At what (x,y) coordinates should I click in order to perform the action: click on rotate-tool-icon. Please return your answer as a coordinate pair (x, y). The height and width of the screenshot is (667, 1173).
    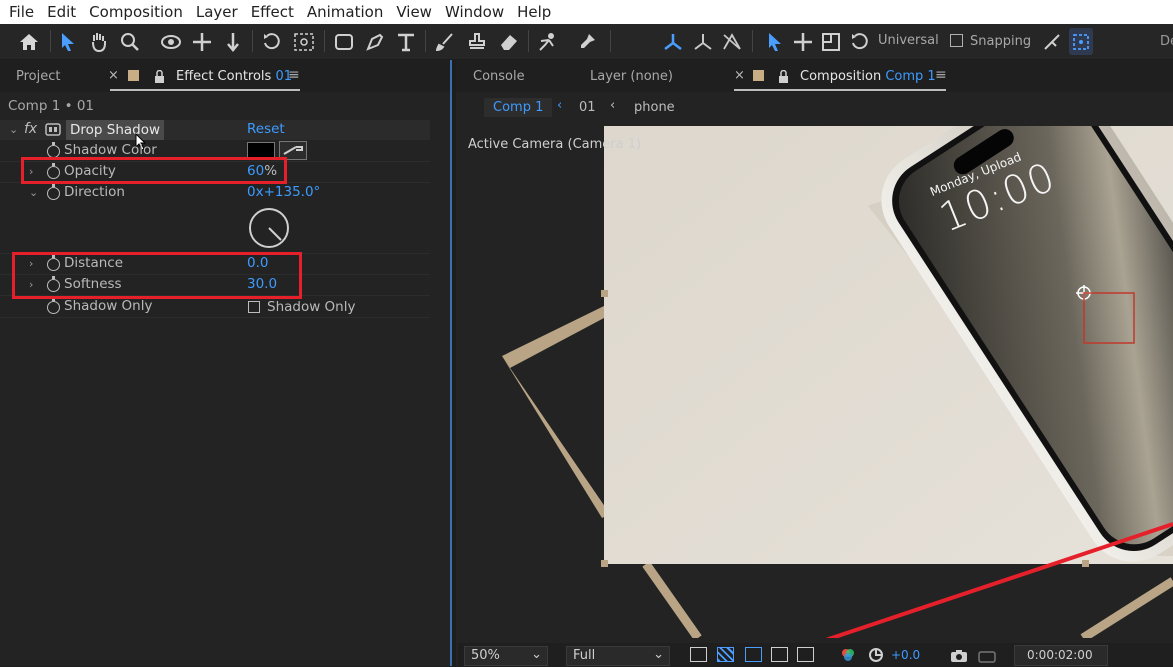
    Looking at the image, I should click on (272, 41).